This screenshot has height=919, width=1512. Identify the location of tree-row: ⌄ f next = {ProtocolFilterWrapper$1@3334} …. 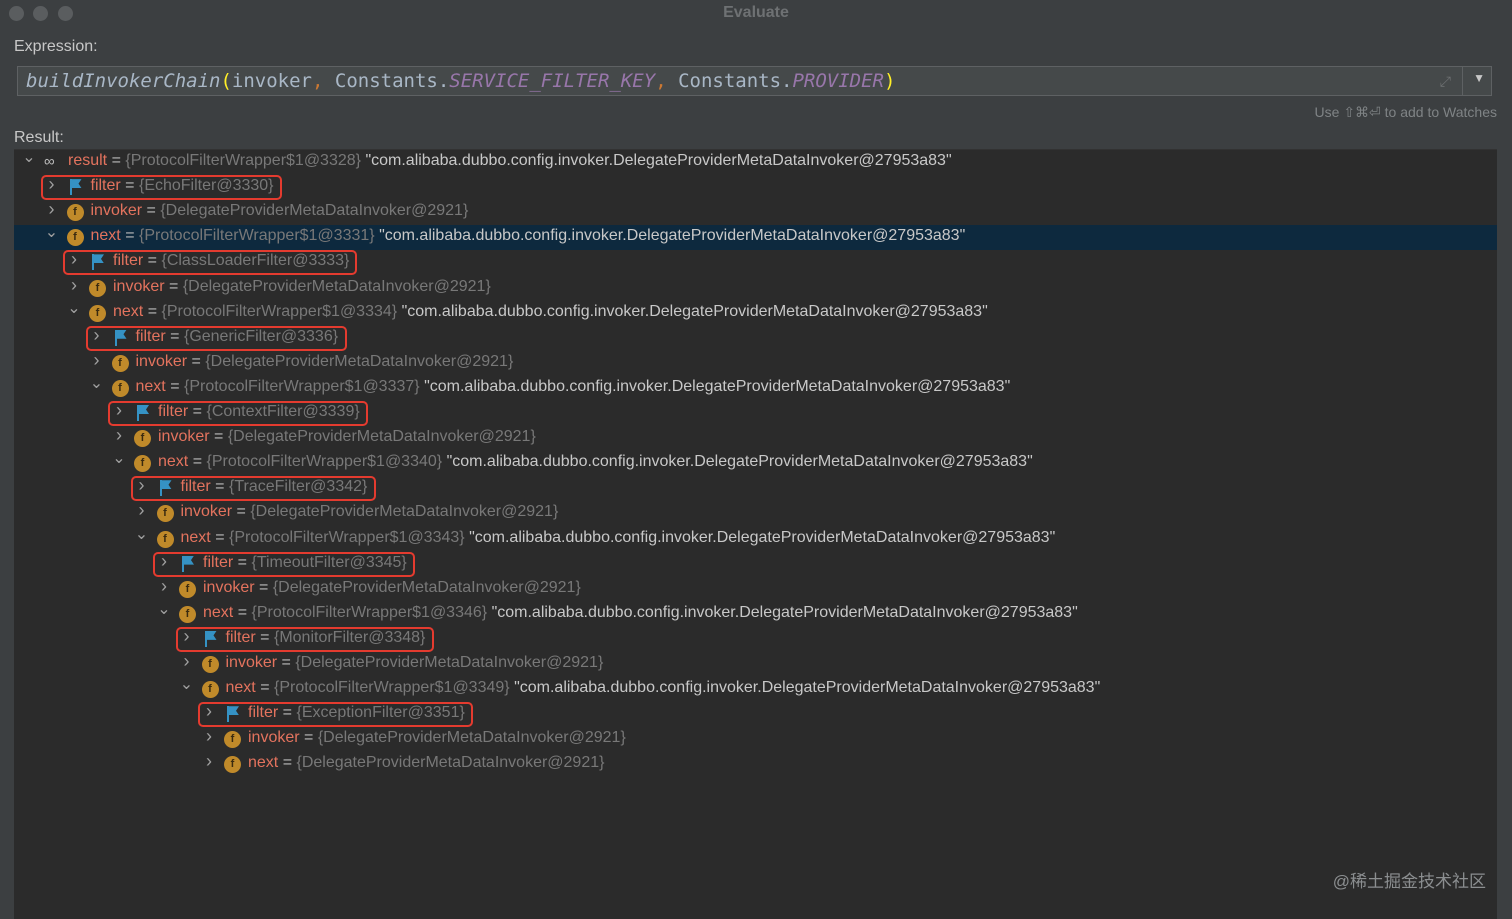
(755, 312).